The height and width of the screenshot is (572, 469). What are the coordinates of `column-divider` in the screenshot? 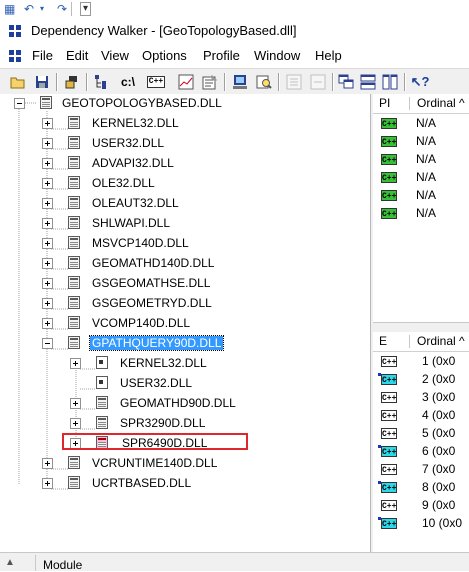 It's located at (409, 341).